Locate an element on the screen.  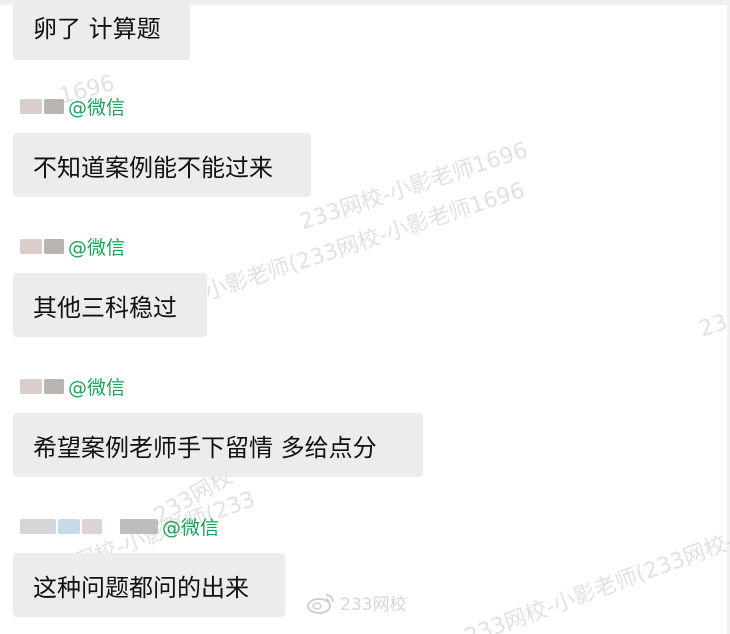
message-bubble: 不知道案例能不能过来 is located at coordinates (162, 165).